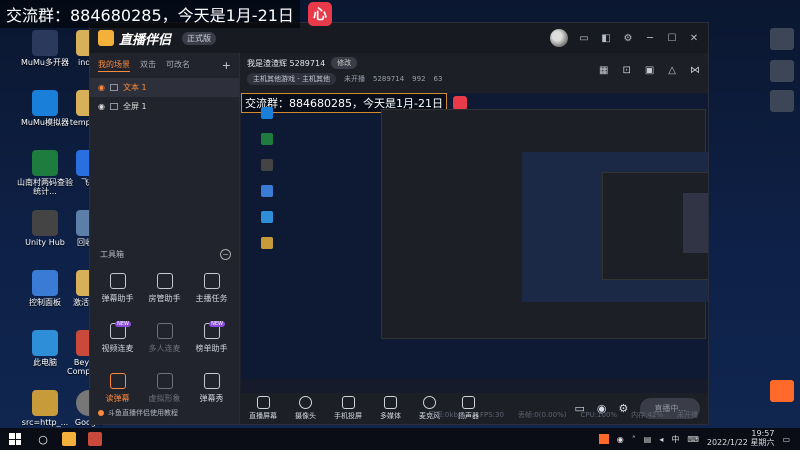  Describe the element at coordinates (447, 415) in the screenshot. I see `bitrate: 码率:0kbps` at that location.